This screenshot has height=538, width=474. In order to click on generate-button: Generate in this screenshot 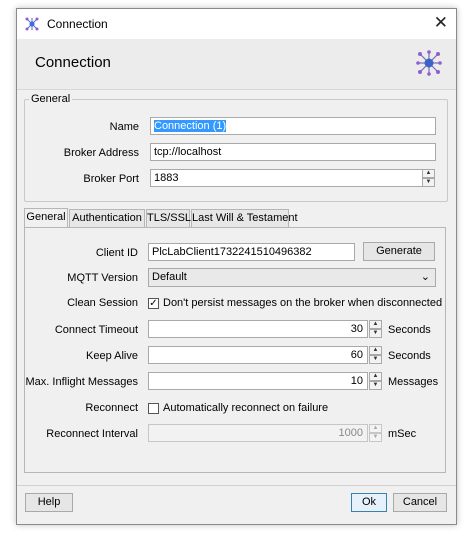, I will do `click(399, 251)`.